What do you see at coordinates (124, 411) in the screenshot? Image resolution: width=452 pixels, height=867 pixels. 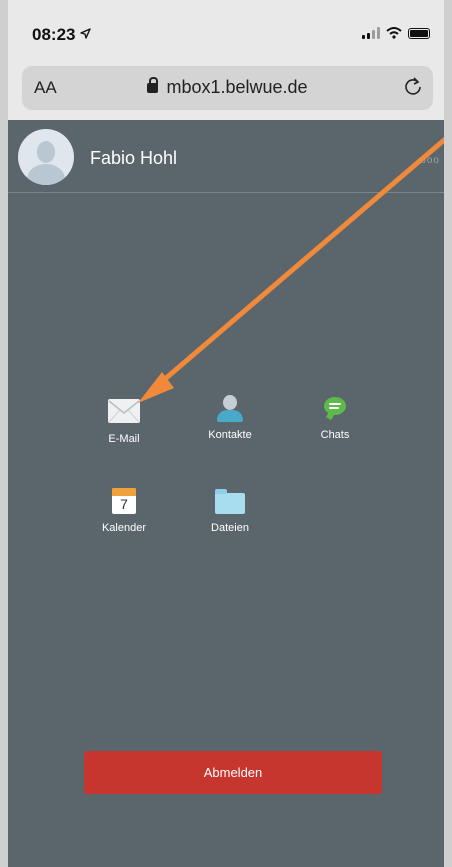 I see `mail-icon` at bounding box center [124, 411].